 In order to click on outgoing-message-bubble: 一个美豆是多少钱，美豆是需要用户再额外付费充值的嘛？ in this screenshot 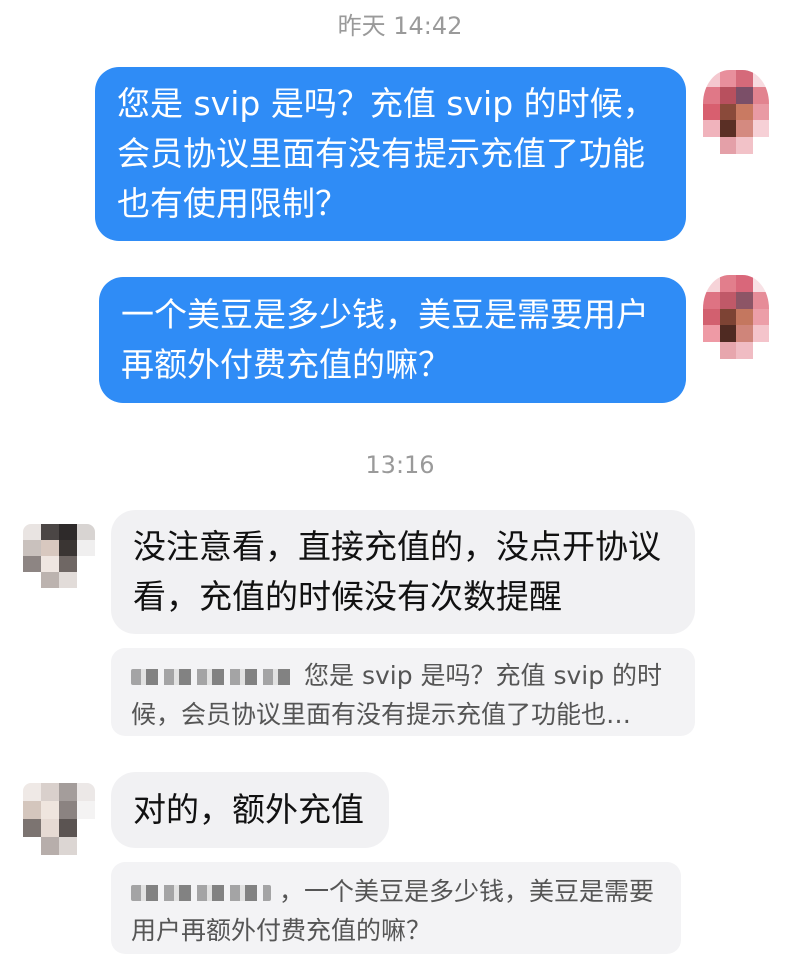, I will do `click(392, 340)`.